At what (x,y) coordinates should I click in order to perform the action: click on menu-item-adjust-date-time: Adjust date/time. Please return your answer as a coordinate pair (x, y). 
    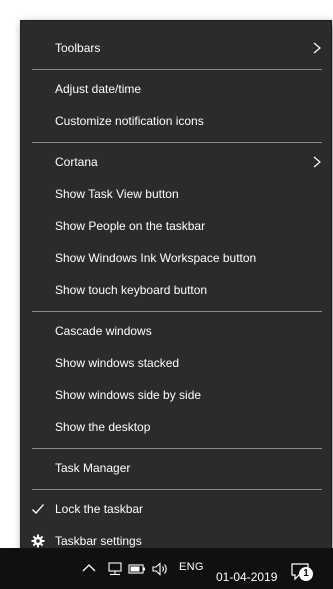
    Looking at the image, I should click on (176, 89).